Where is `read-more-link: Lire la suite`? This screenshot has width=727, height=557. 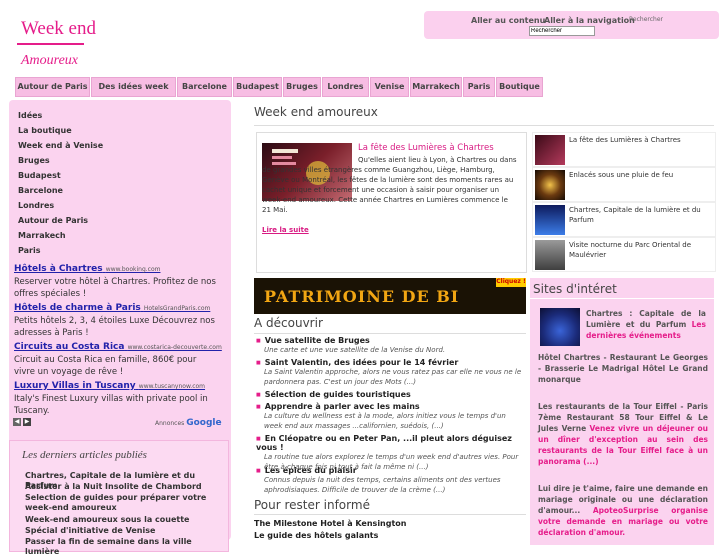
read-more-link: Lire la suite is located at coordinates (285, 230).